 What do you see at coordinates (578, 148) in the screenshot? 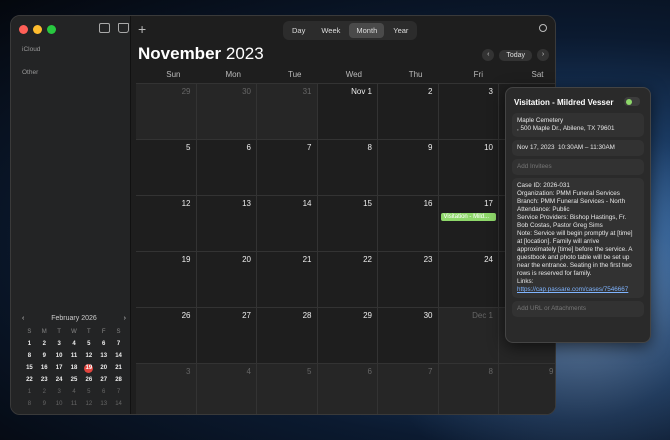
I see `event-datetime: Nov 17, 2023 10:30AM – 11:30AM` at bounding box center [578, 148].